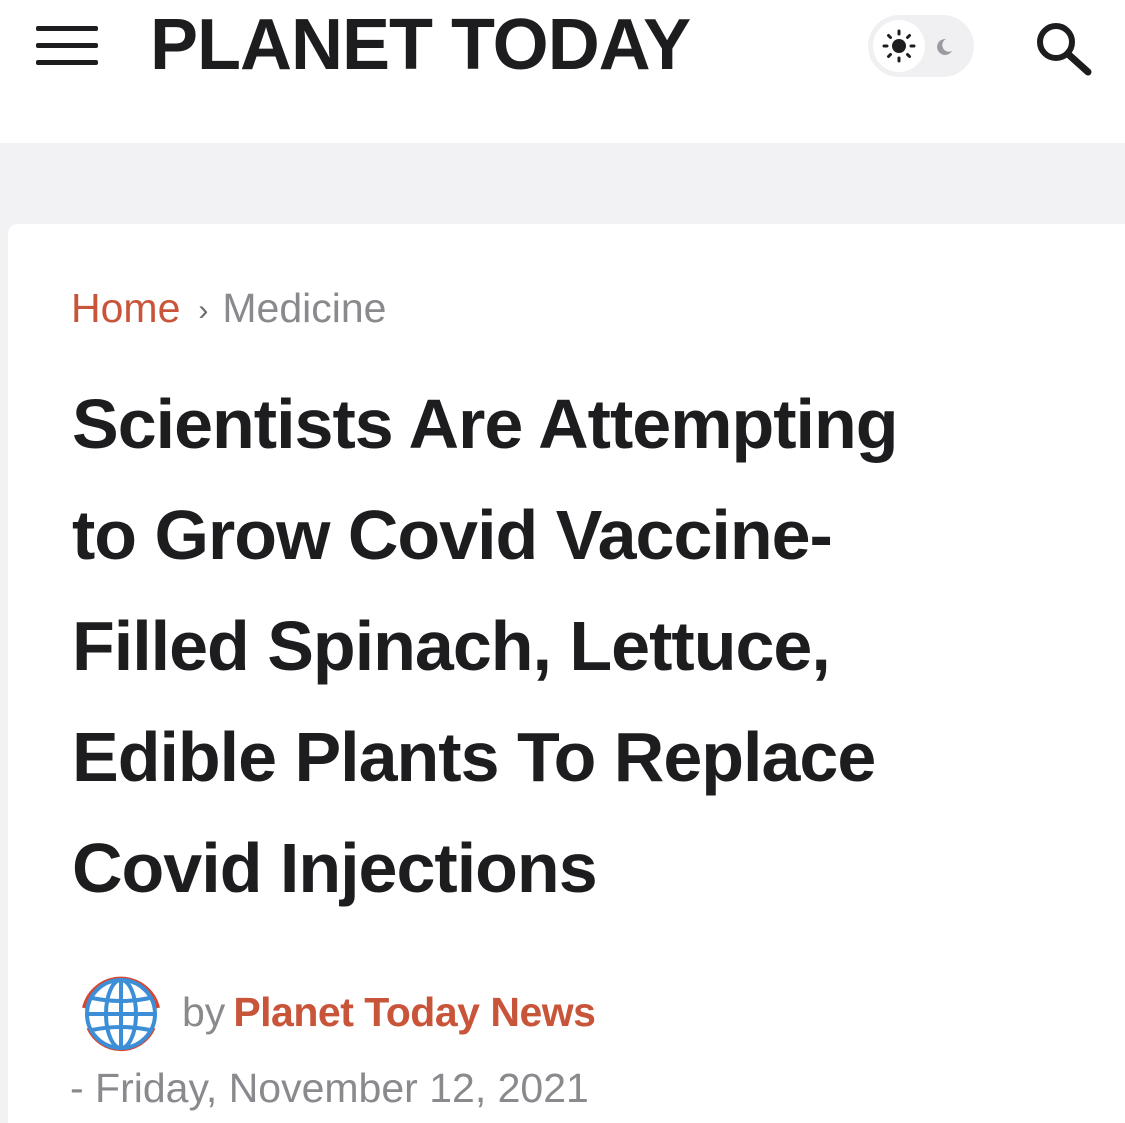 This screenshot has height=1123, width=1125. I want to click on author-avatar, so click(121, 1013).